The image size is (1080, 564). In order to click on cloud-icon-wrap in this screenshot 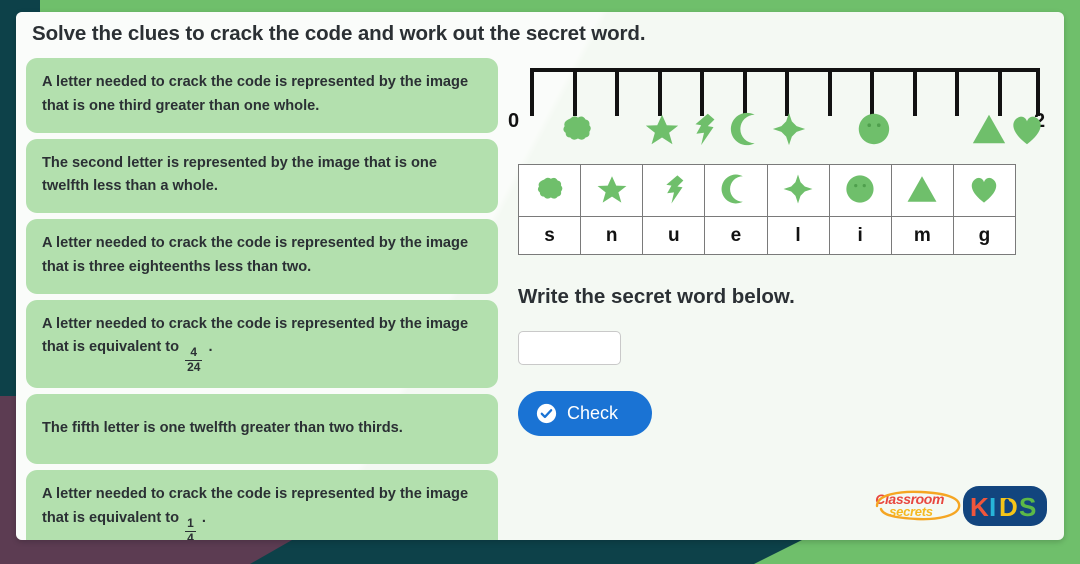, I will do `click(550, 189)`.